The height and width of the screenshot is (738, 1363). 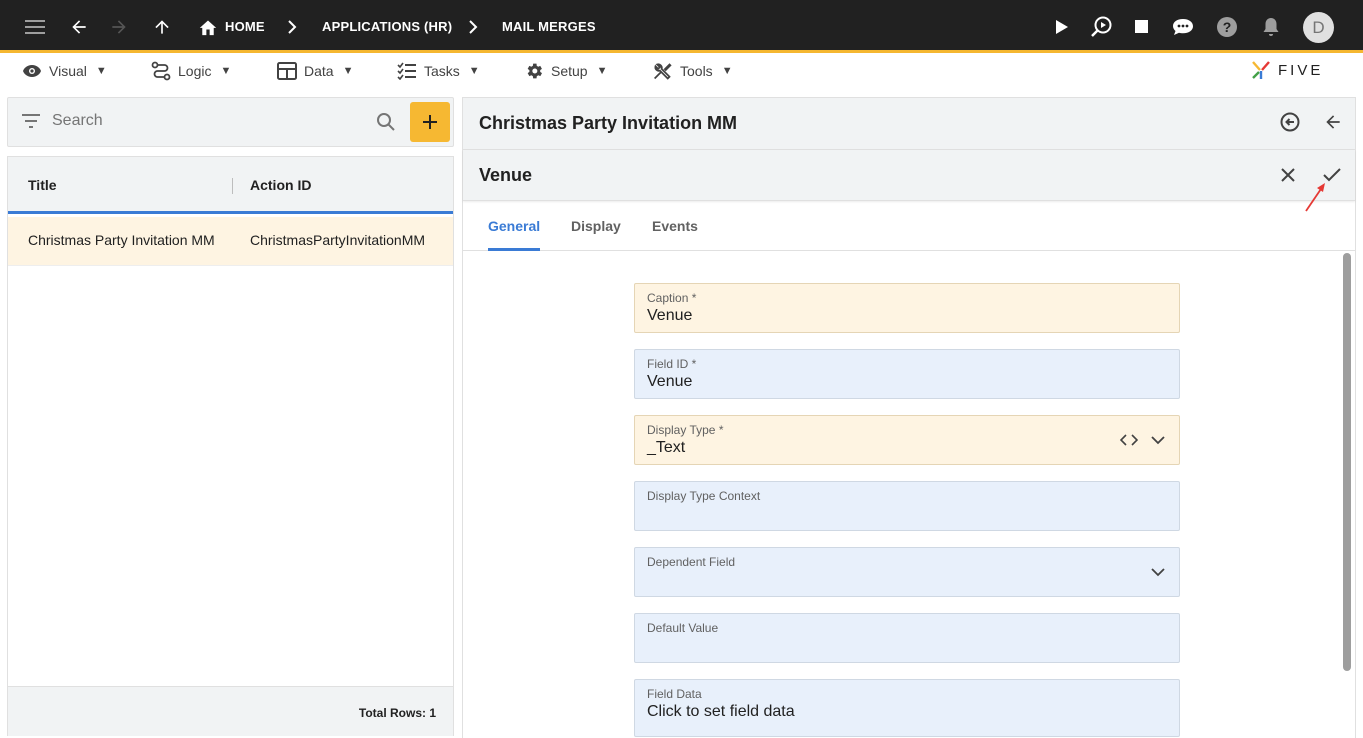 I want to click on user-avatar: D, so click(x=1318, y=27).